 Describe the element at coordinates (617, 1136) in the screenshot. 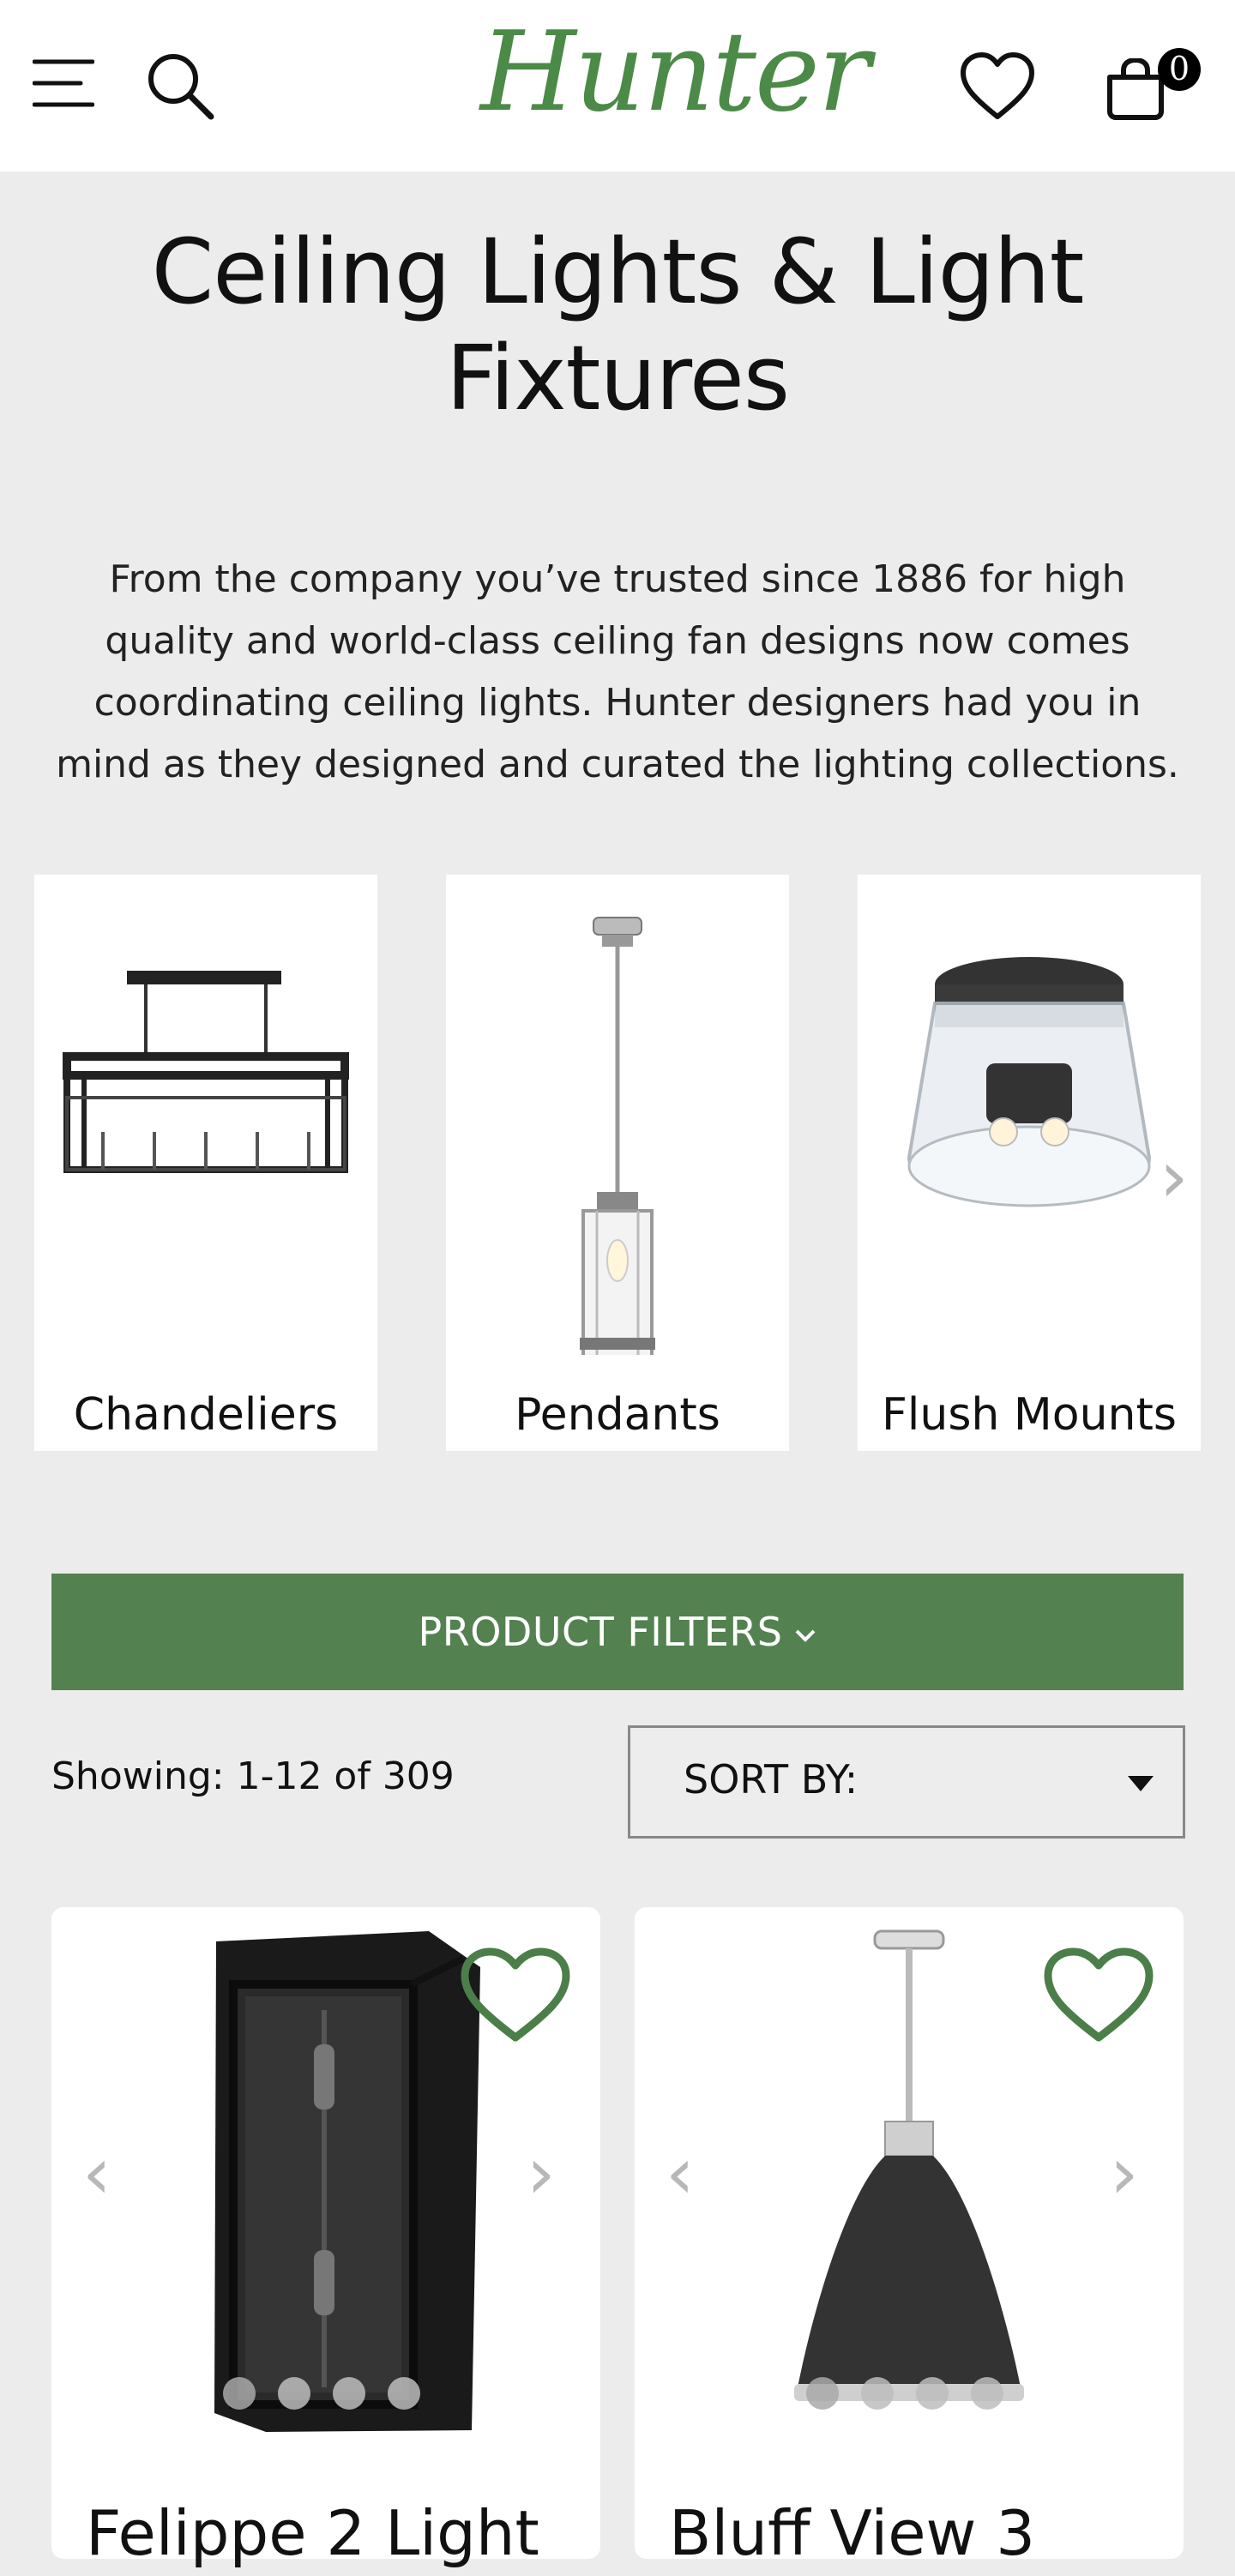

I see `pendant-image` at that location.